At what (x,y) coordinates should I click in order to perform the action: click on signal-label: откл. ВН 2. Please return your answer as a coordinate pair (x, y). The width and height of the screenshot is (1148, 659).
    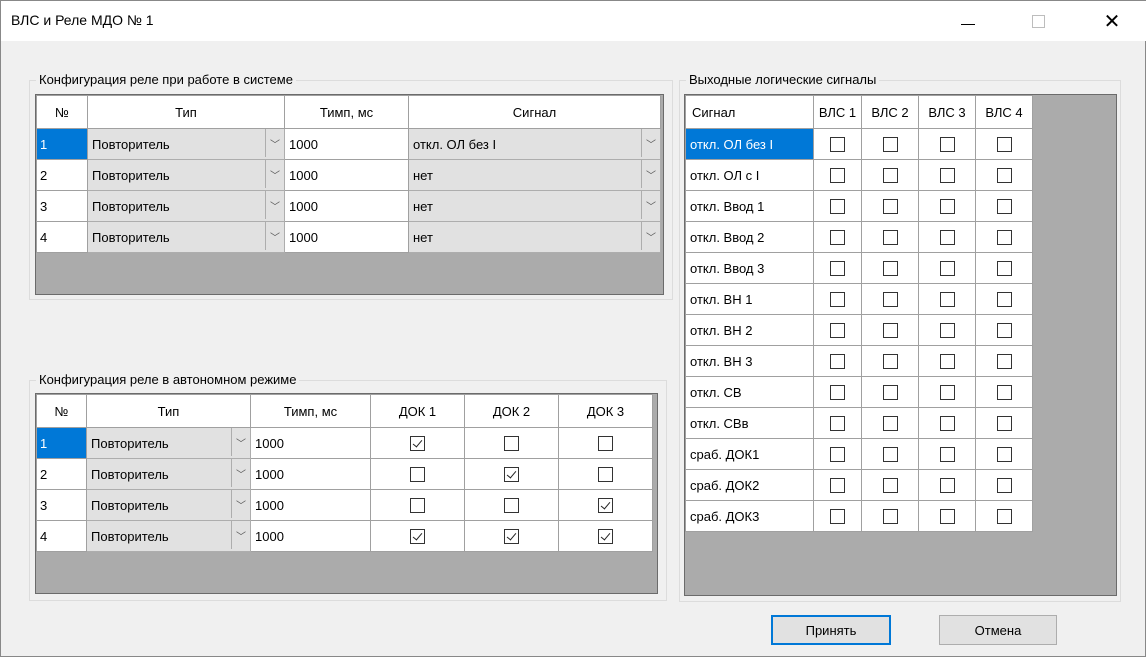
    Looking at the image, I should click on (749, 330).